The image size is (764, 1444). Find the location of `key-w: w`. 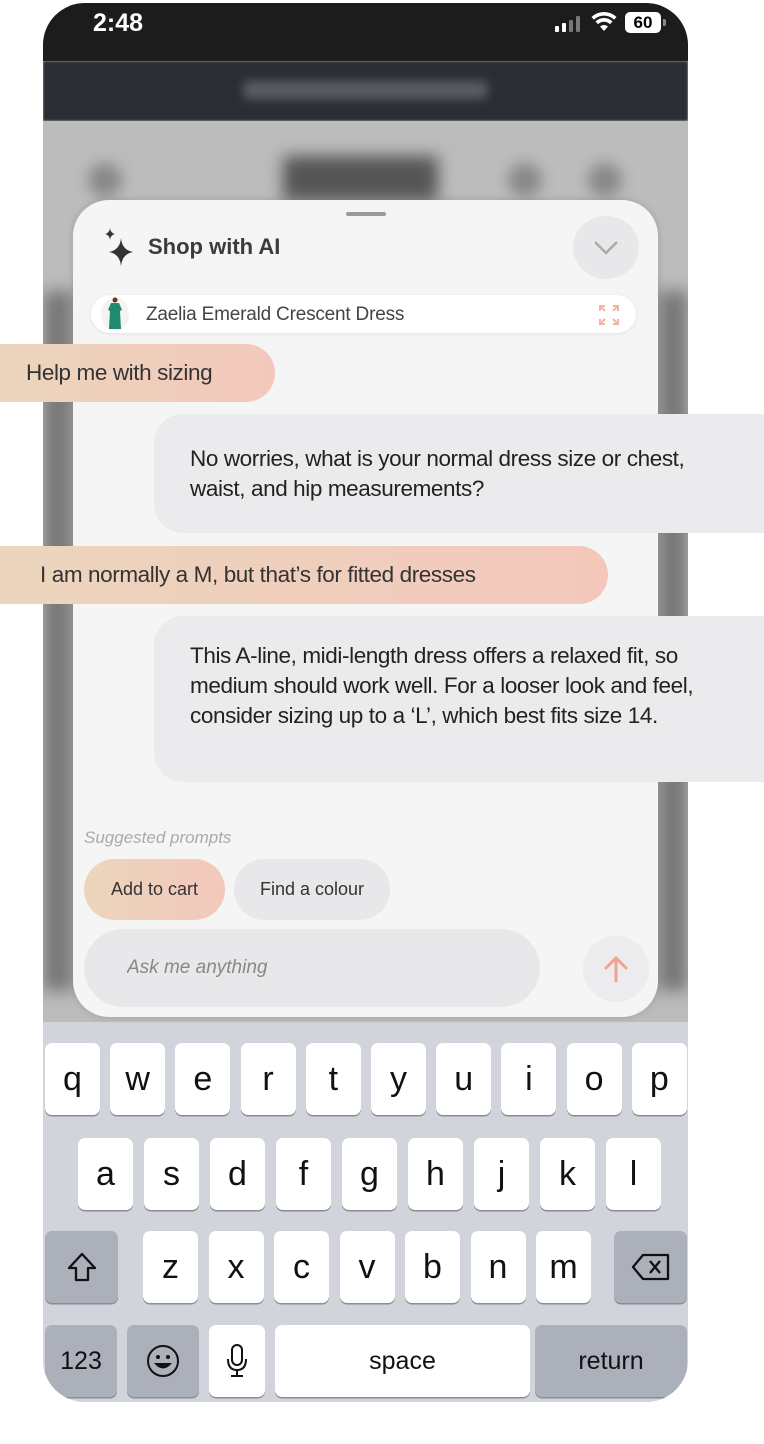

key-w: w is located at coordinates (138, 1079).